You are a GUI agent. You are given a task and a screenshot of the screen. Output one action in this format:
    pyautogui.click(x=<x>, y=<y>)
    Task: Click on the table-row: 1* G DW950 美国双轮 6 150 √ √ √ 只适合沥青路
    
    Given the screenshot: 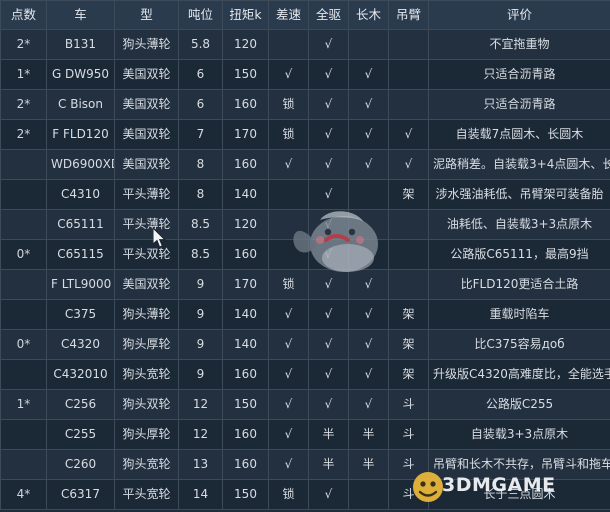 What is the action you would take?
    pyautogui.click(x=305, y=74)
    